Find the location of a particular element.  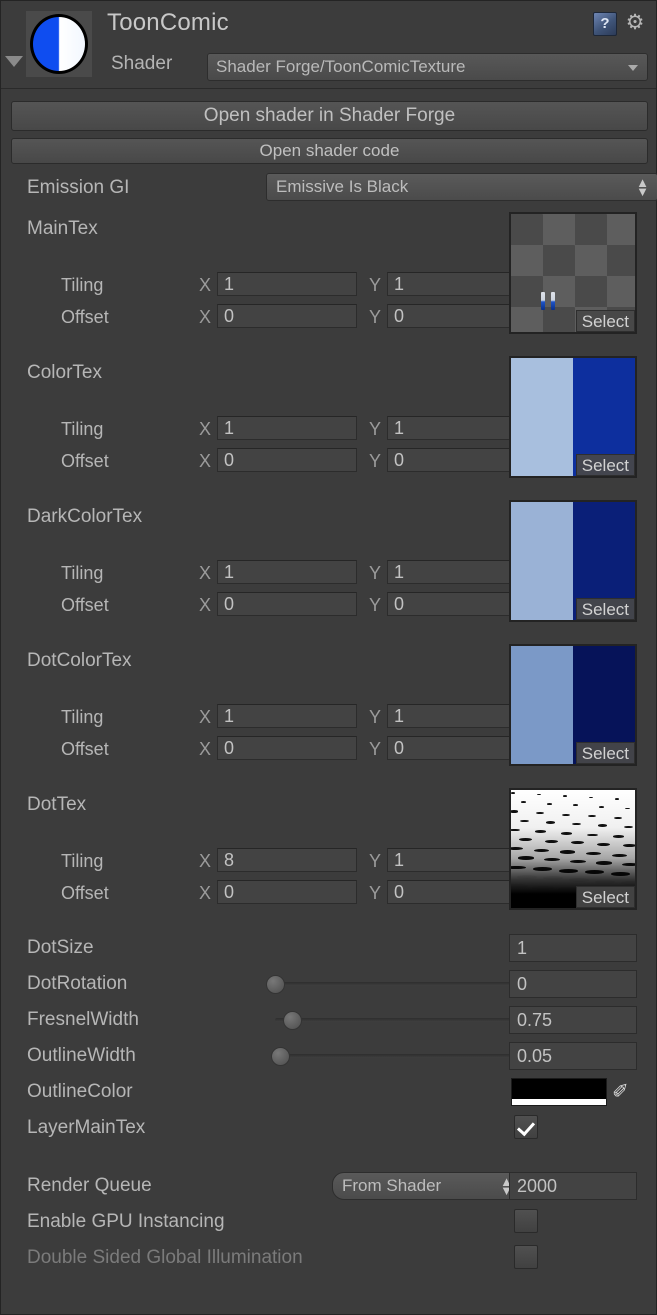

double-sided-gi-checkbox is located at coordinates (526, 1257).